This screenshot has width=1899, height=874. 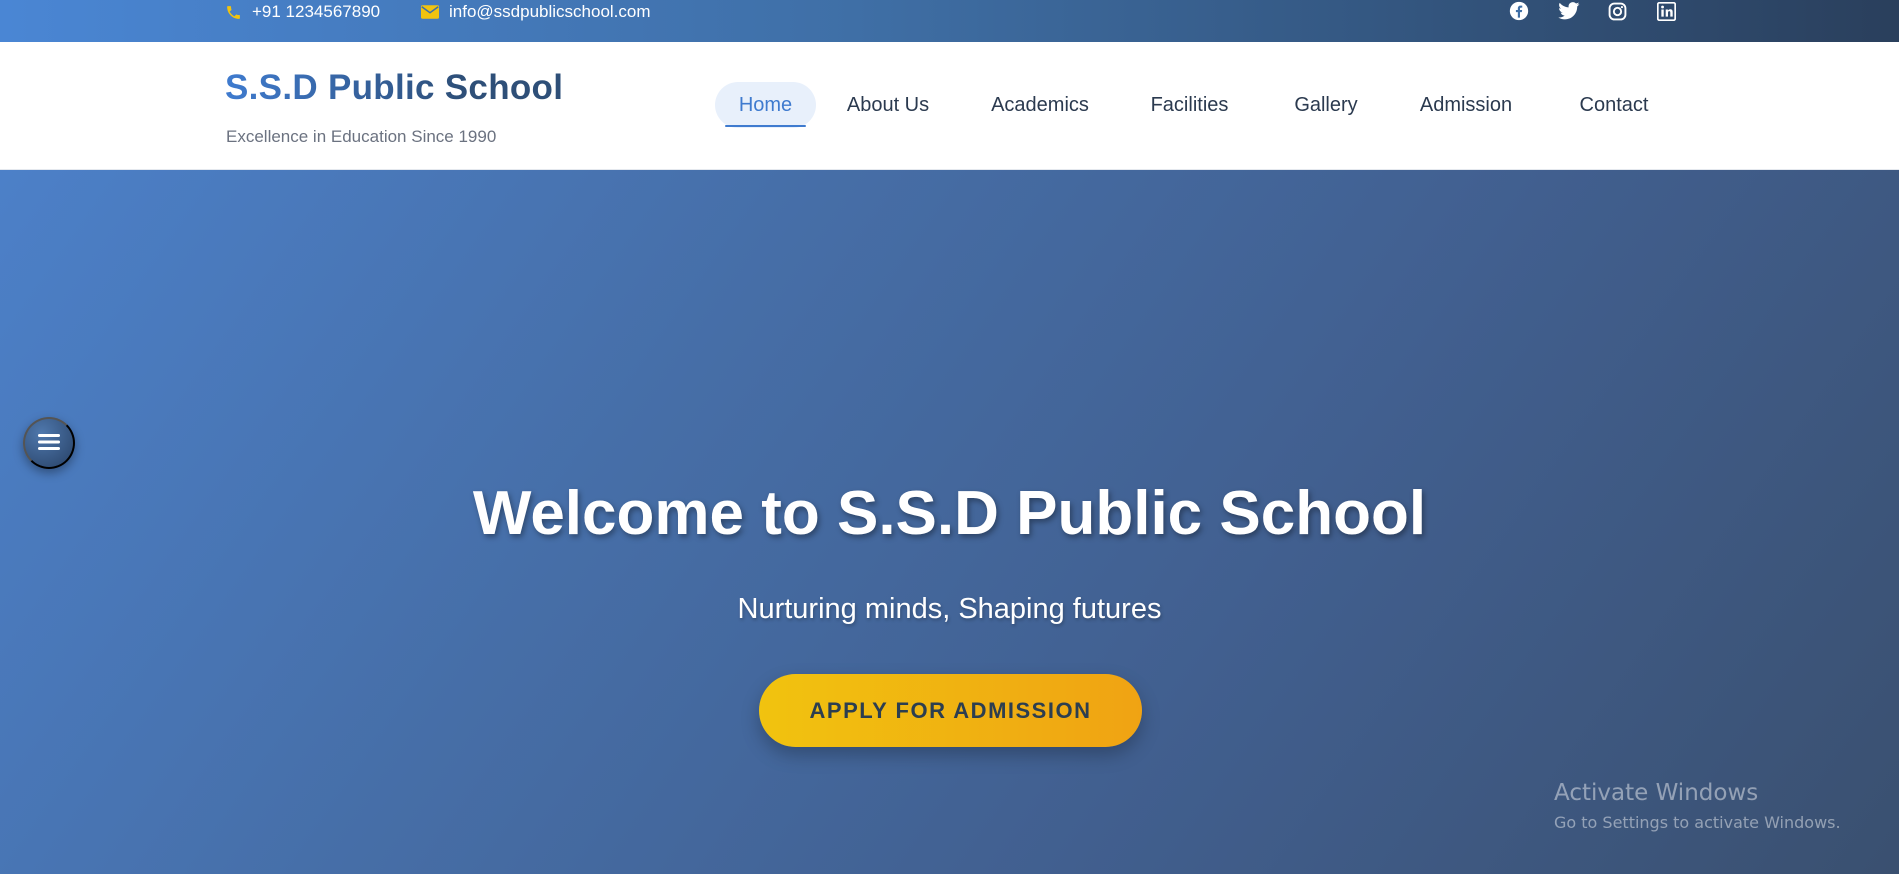 What do you see at coordinates (1466, 105) in the screenshot?
I see `nav-item-admission: Admission` at bounding box center [1466, 105].